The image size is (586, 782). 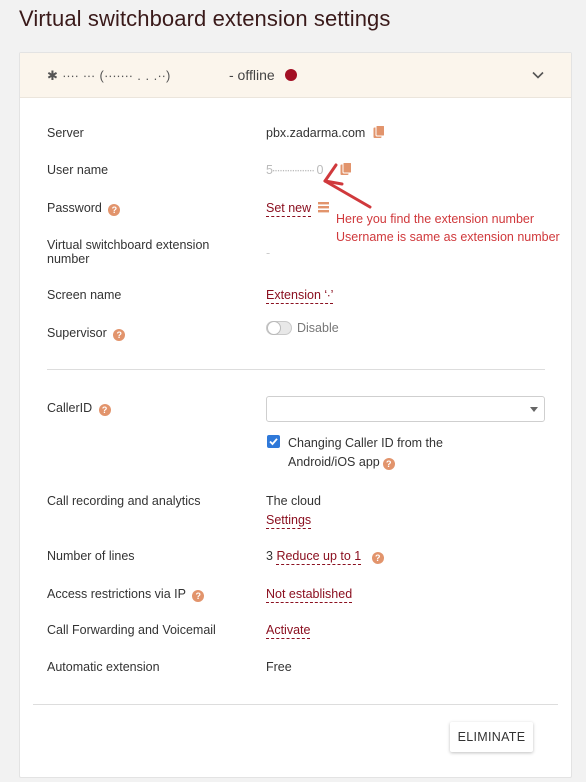 I want to click on annotation-line2: Username is same as extension number, so click(x=448, y=237).